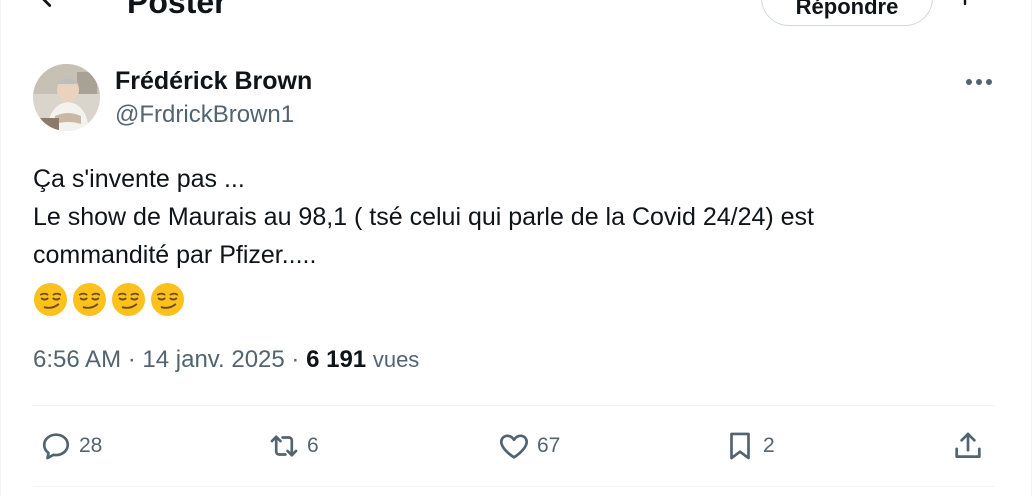 The width and height of the screenshot is (1032, 496). Describe the element at coordinates (177, 10) in the screenshot. I see `page-title: Poster` at that location.